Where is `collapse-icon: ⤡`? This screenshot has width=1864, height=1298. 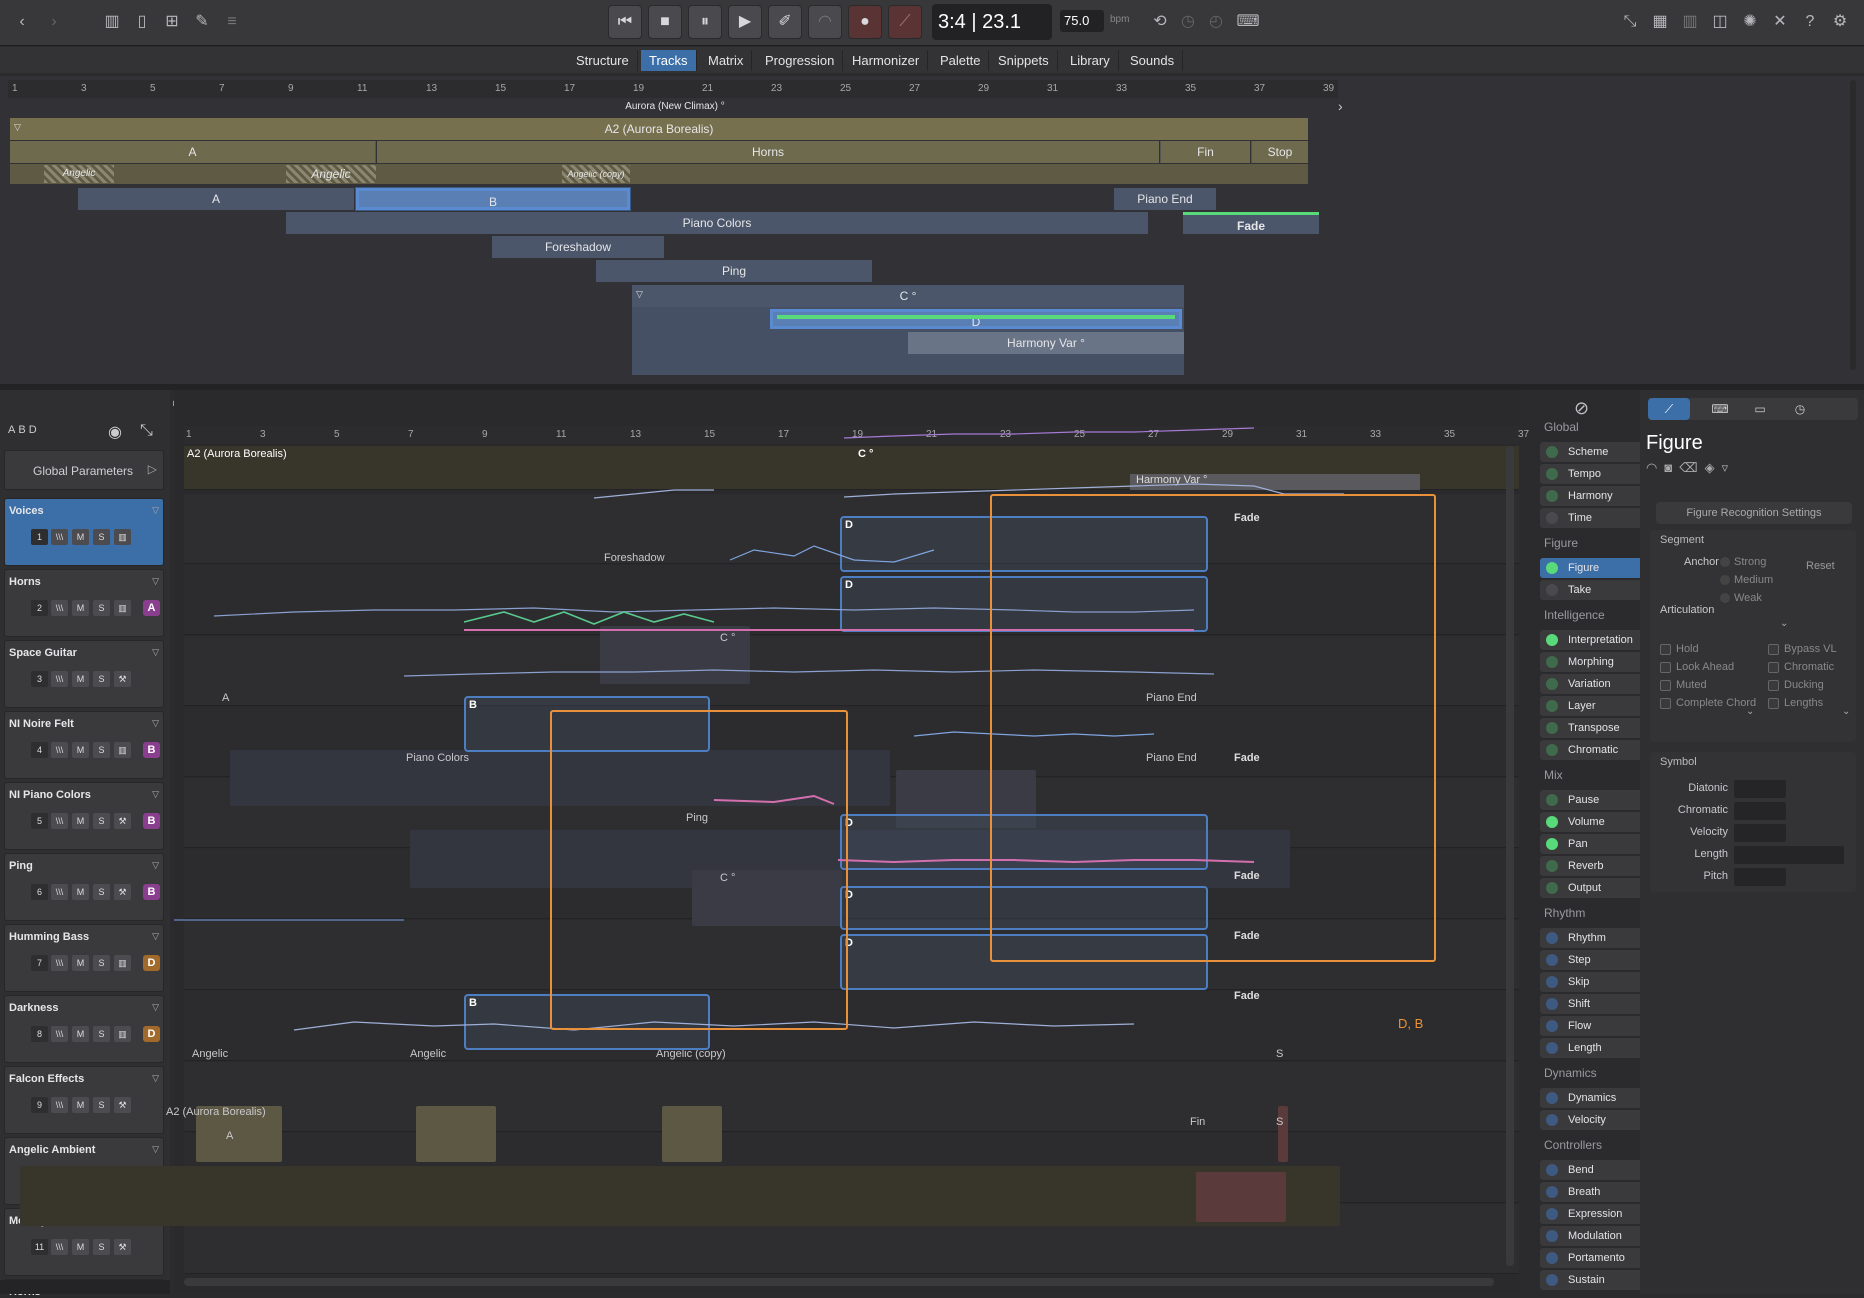 collapse-icon: ⤡ is located at coordinates (1630, 22).